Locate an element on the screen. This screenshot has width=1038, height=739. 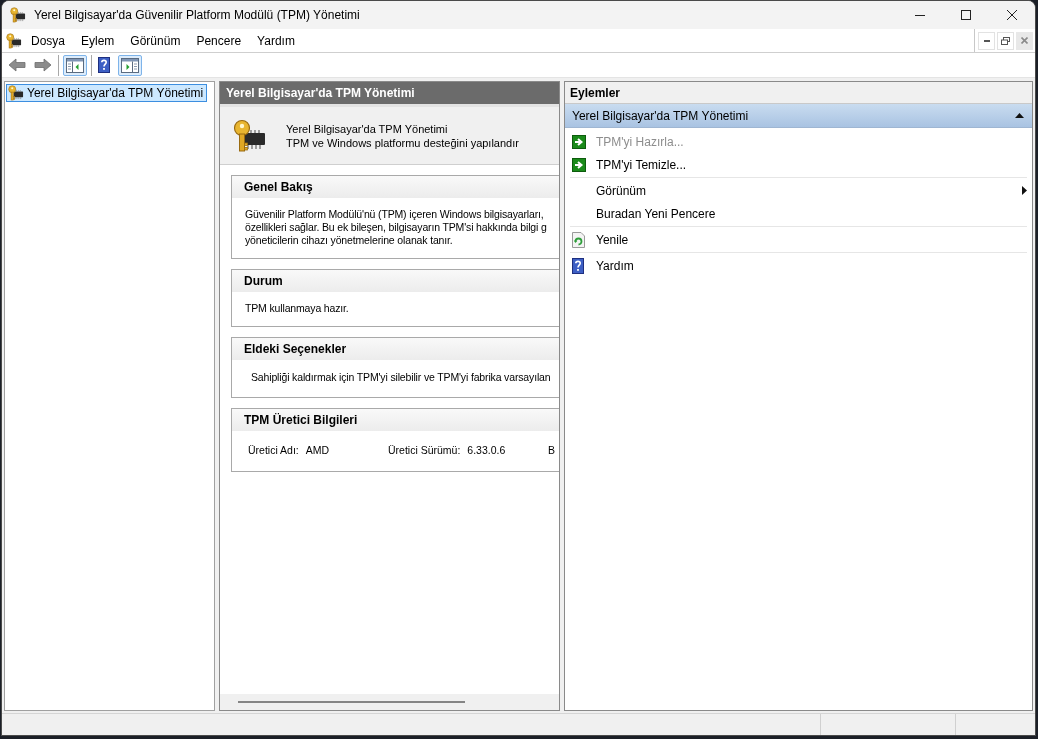
window-title: Yerel Bilgisayar'da Güvenilir Platform Modülü (TPM) Yönetimi is located at coordinates (197, 15).